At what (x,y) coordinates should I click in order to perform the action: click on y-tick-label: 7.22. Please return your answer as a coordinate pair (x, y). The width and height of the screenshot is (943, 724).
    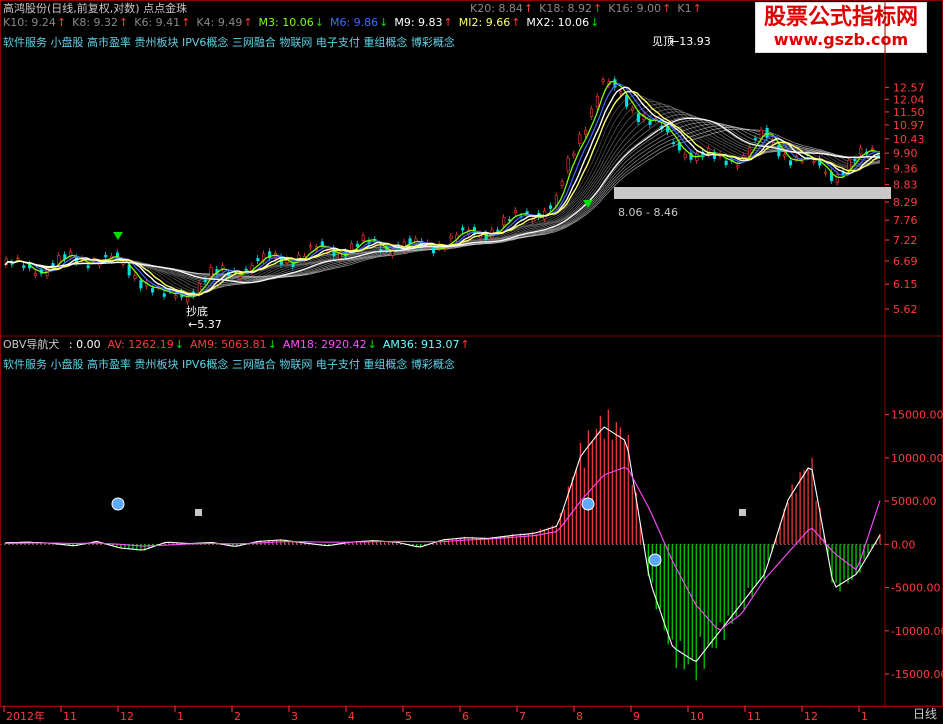
    Looking at the image, I should click on (905, 240).